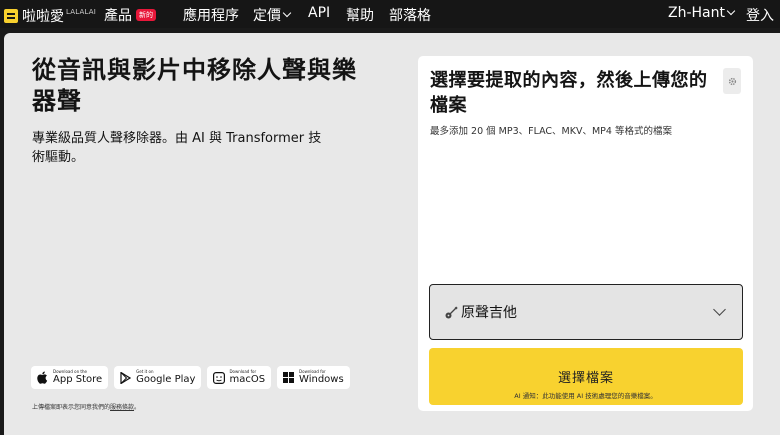 The height and width of the screenshot is (435, 780). I want to click on hero-description: 專業級品質人聲移除器。由 AI 與 Transformer 技術驅動。, so click(177, 148).